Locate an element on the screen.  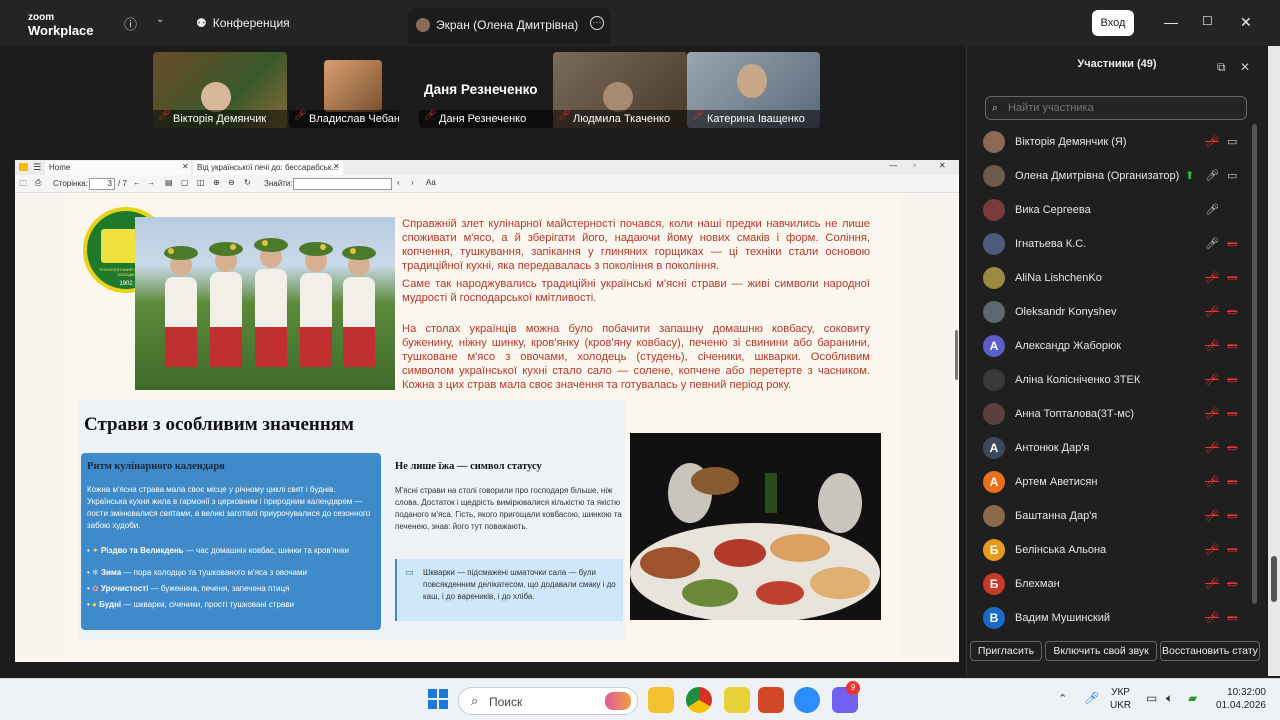
file-explorer-icon is located at coordinates (661, 700).